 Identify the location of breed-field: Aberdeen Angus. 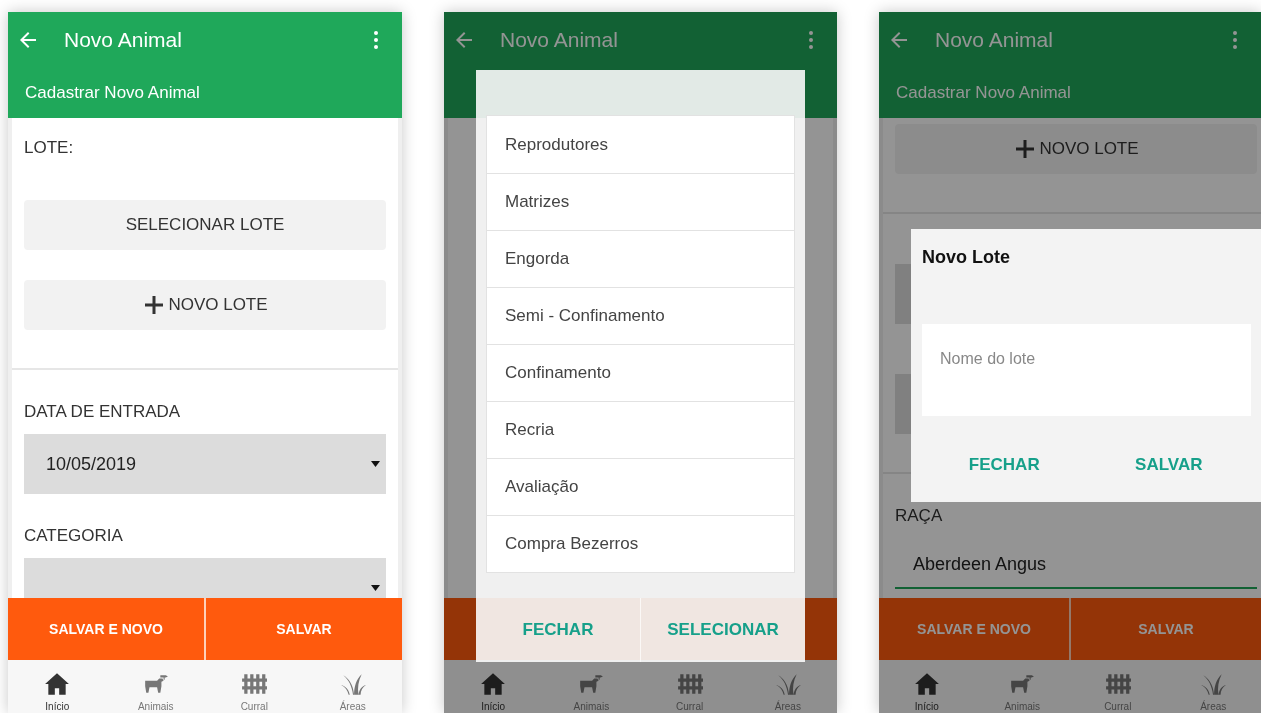
(1076, 565).